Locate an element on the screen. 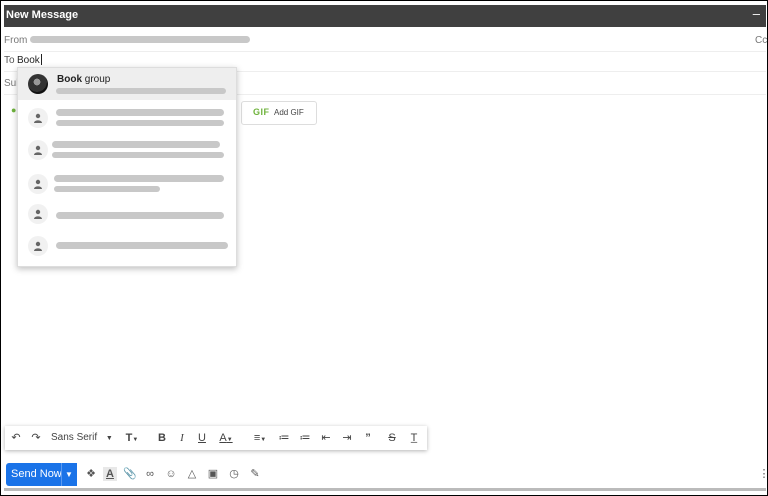 The width and height of the screenshot is (768, 496). drive-icon: △ is located at coordinates (192, 474).